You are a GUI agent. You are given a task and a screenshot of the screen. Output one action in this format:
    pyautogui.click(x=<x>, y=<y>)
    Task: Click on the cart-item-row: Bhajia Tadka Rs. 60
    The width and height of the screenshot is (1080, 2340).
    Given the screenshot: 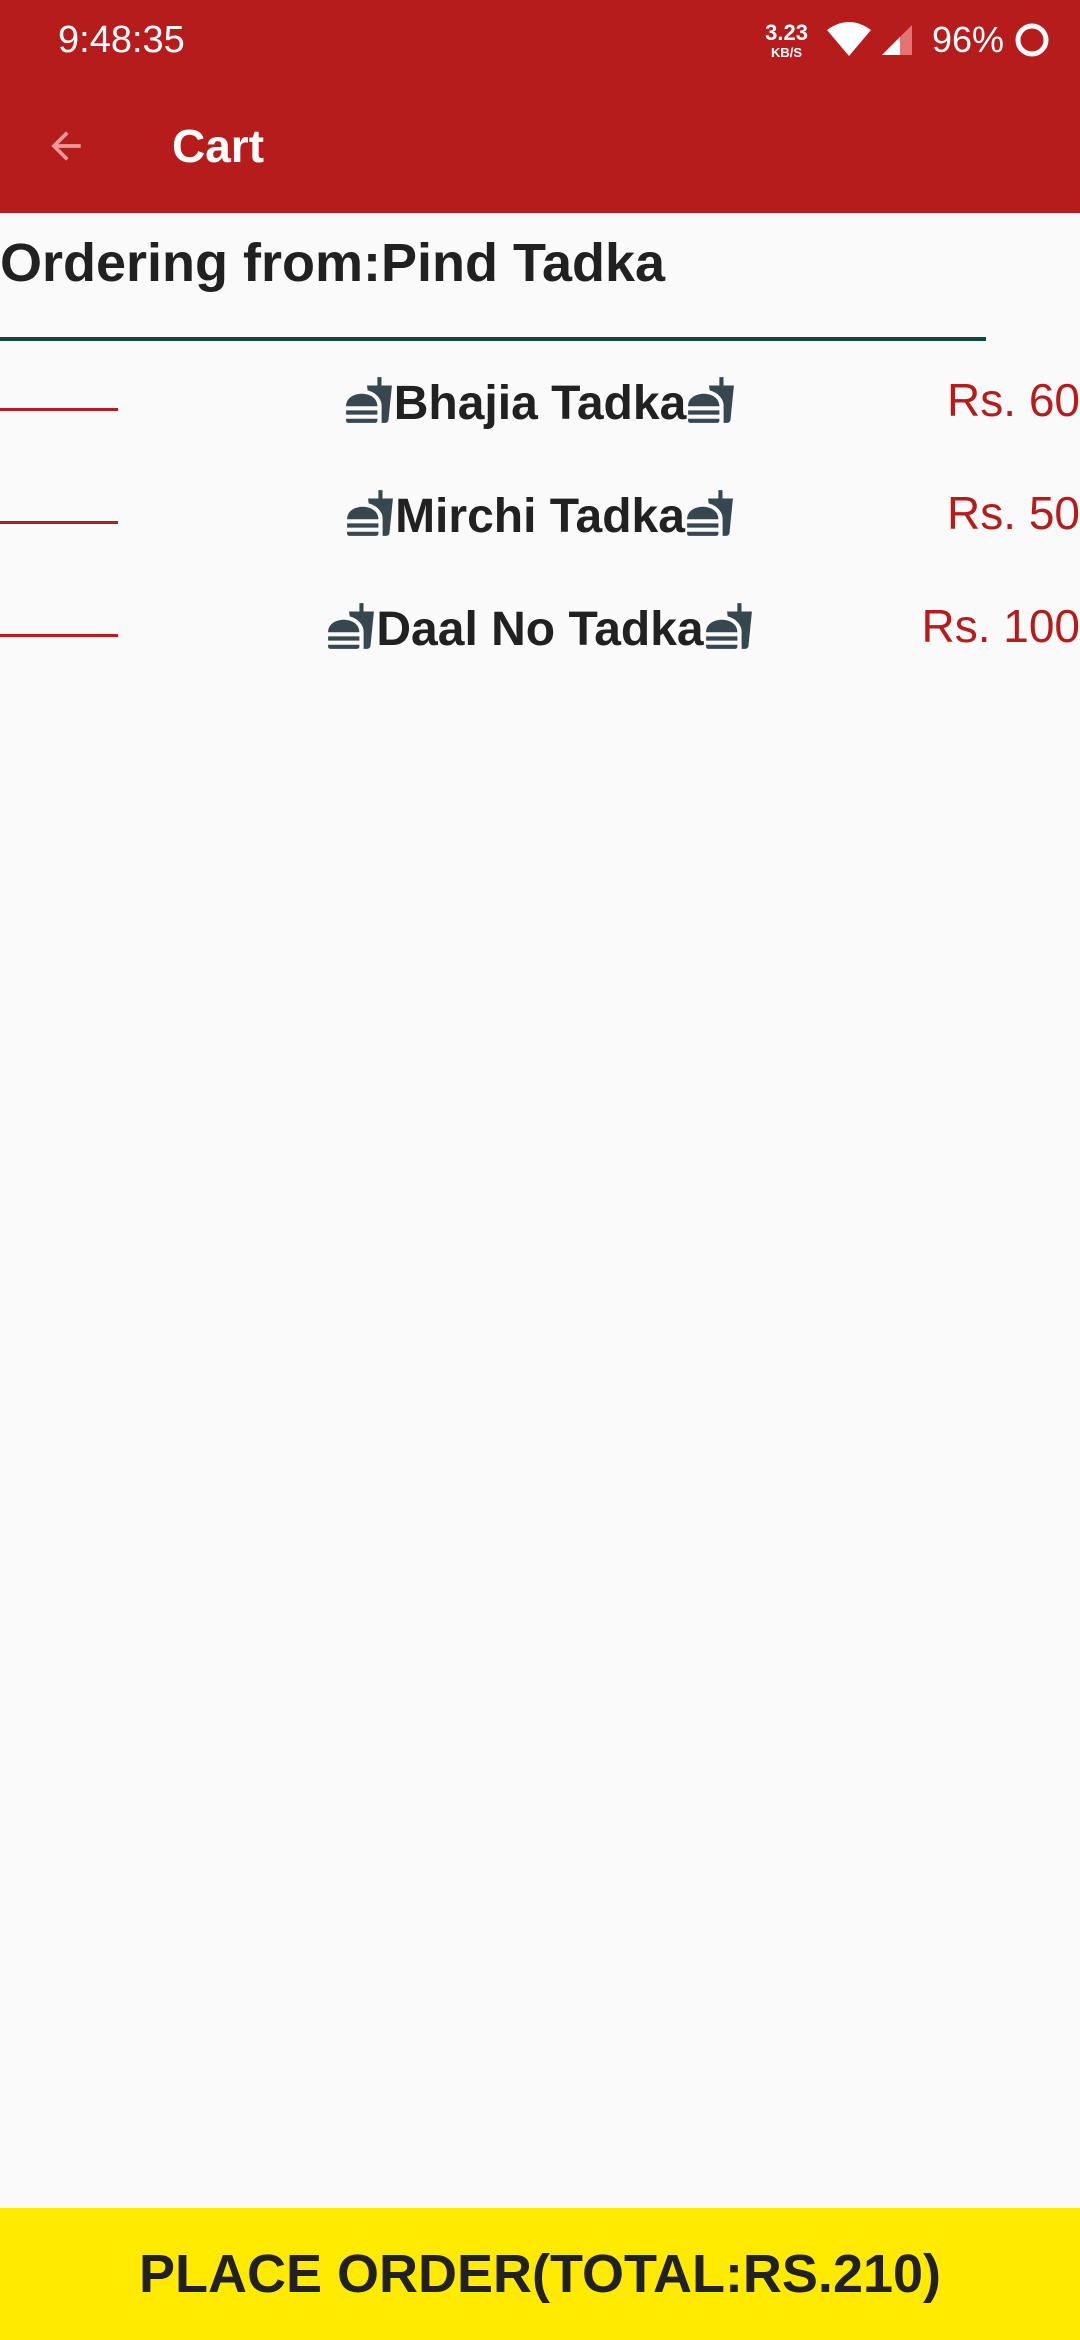 What is the action you would take?
    pyautogui.click(x=540, y=408)
    